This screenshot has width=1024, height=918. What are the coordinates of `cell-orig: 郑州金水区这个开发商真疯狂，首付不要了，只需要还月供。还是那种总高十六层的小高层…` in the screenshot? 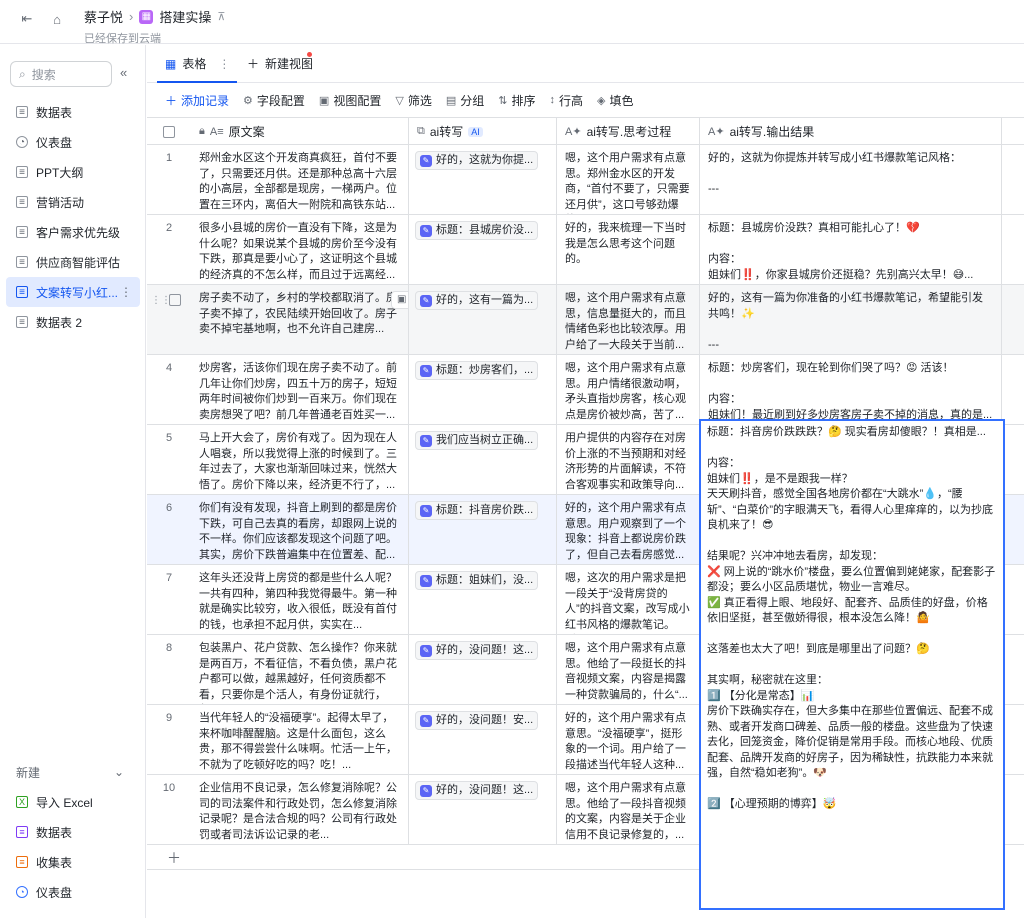 It's located at (300, 179).